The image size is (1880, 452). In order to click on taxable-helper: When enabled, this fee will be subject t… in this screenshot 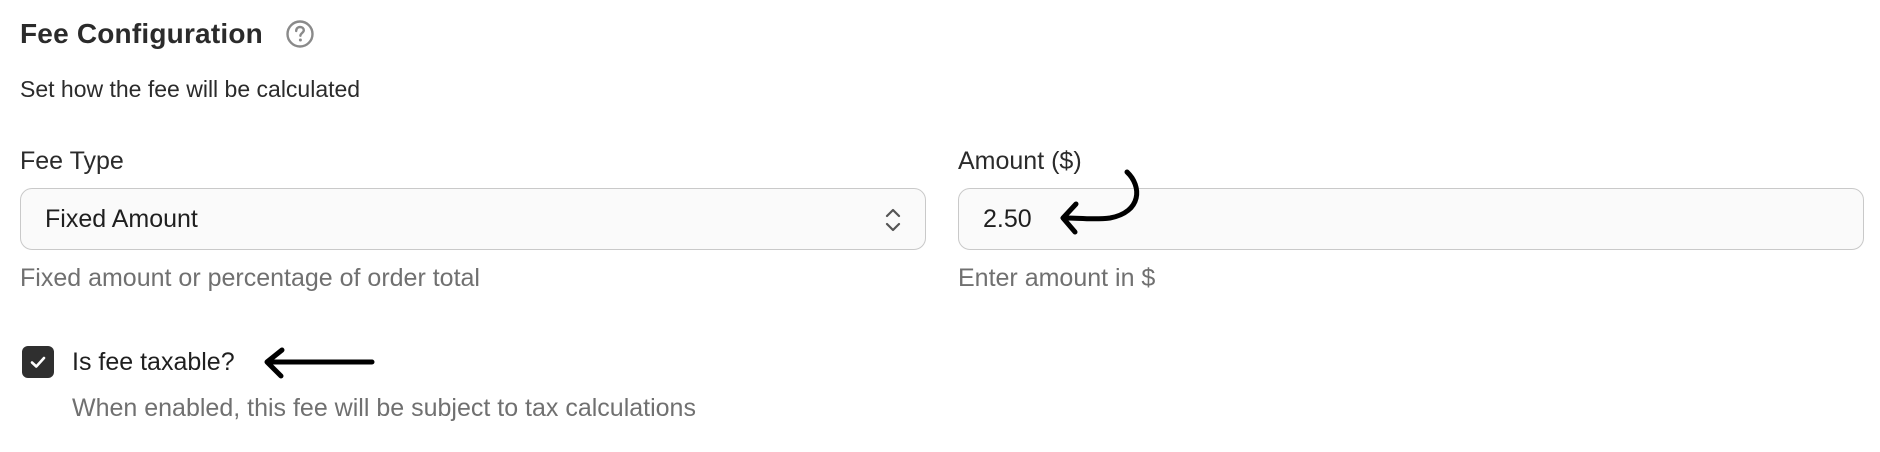, I will do `click(384, 408)`.